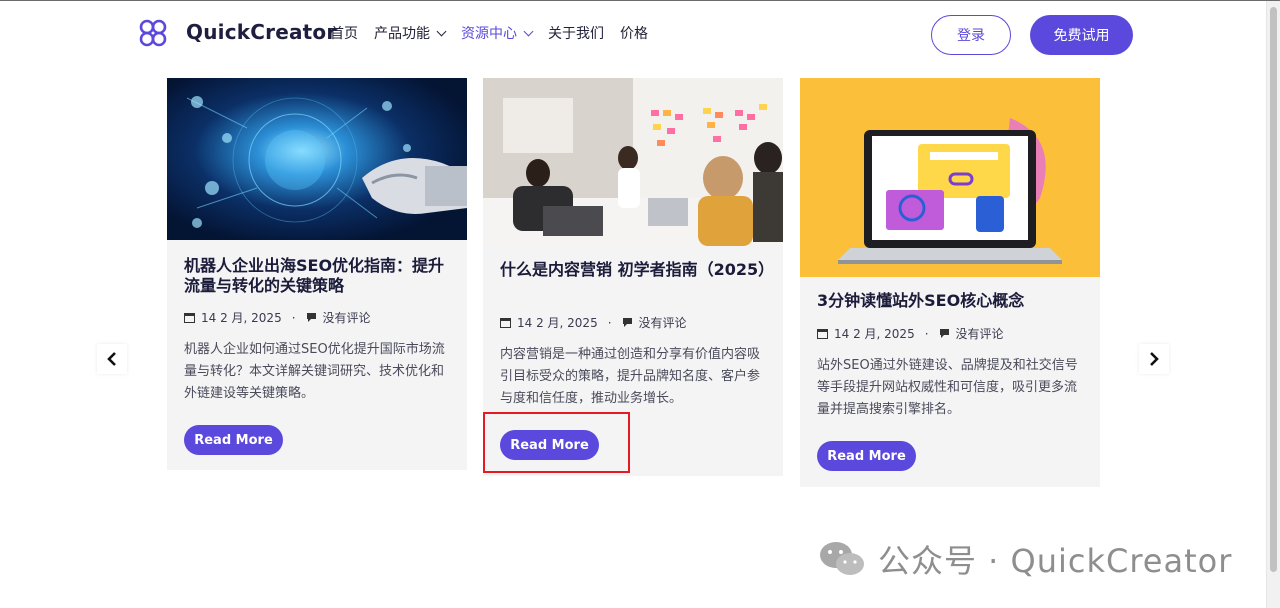 The width and height of the screenshot is (1280, 608). What do you see at coordinates (952, 301) in the screenshot?
I see `post-title: 3分钟读懂站外SEO核心概念` at bounding box center [952, 301].